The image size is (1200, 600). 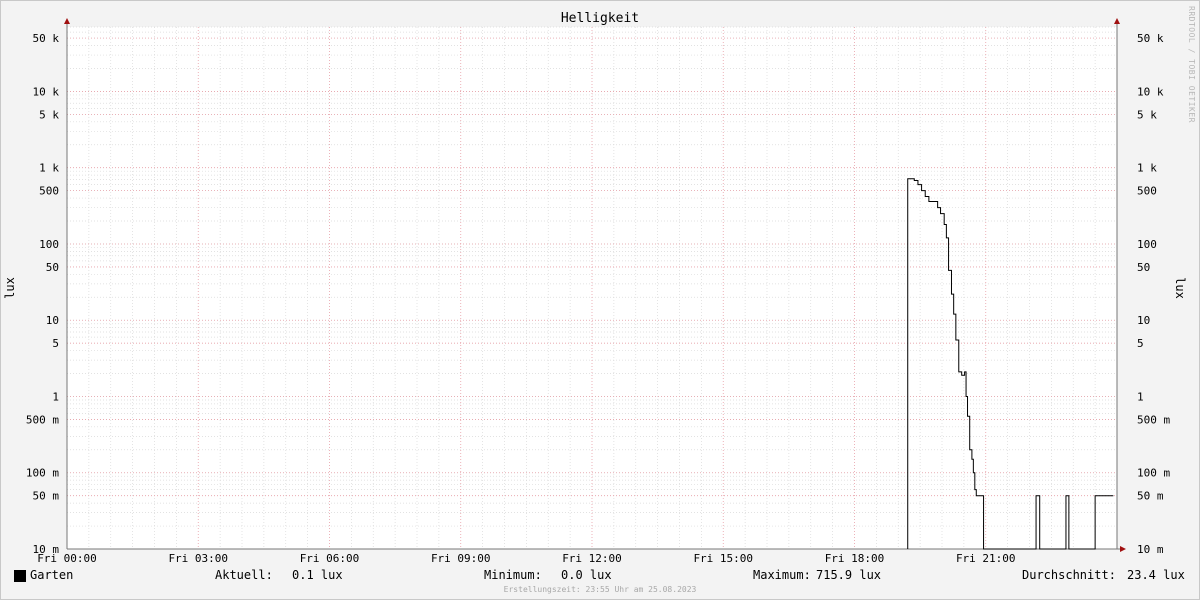 I want to click on y-tick-label-right: 500 m, so click(x=1153, y=419).